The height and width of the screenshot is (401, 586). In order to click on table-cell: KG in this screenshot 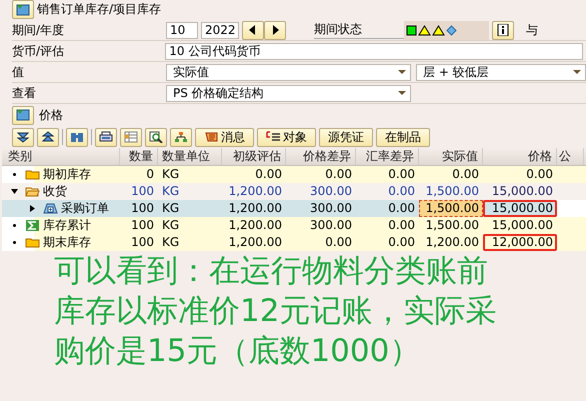, I will do `click(190, 208)`.